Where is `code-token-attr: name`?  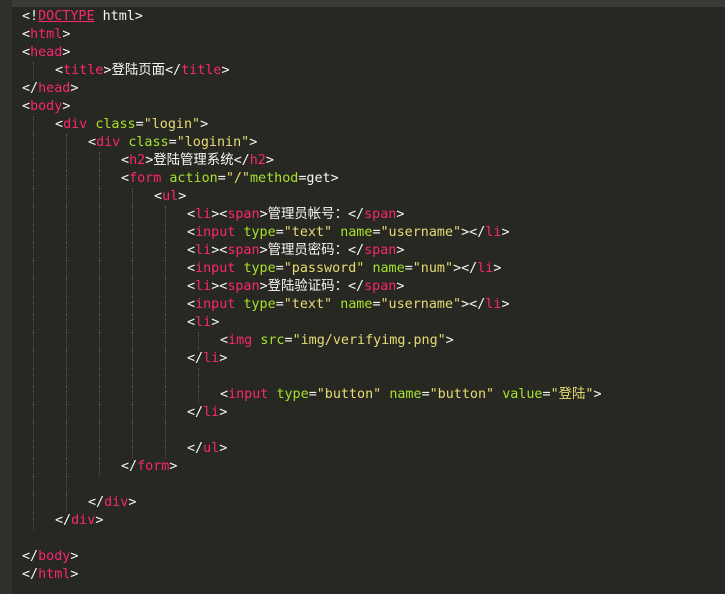
code-token-attr: name is located at coordinates (388, 268).